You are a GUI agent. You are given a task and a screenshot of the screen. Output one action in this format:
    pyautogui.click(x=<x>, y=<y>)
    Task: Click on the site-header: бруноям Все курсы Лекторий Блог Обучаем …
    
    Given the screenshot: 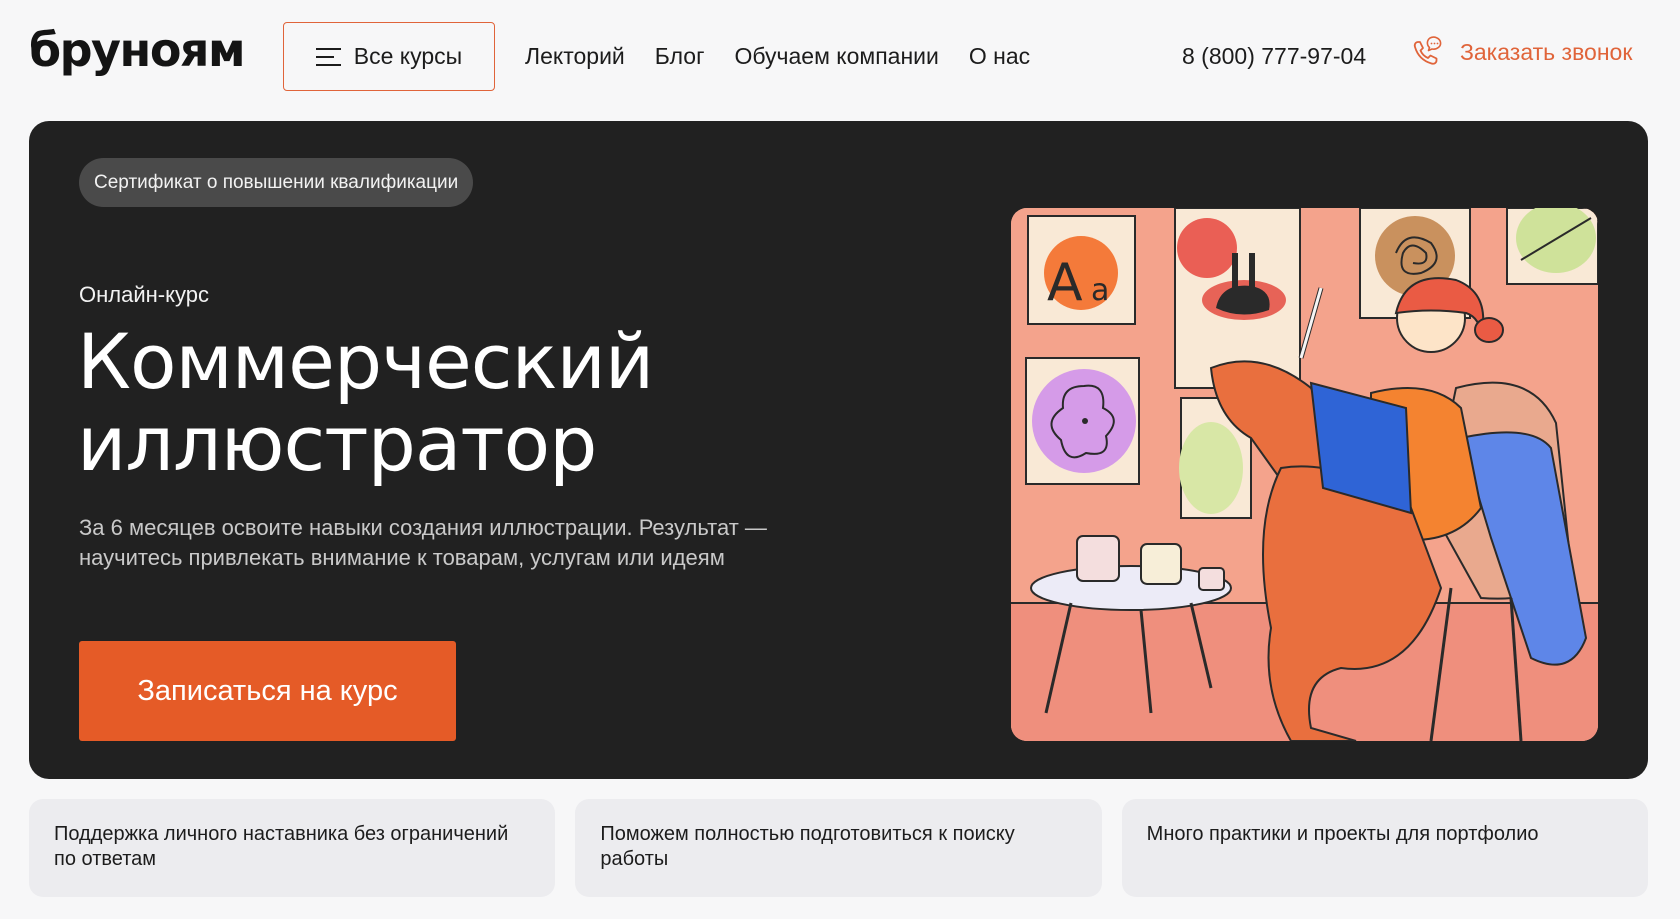 What is the action you would take?
    pyautogui.click(x=840, y=56)
    